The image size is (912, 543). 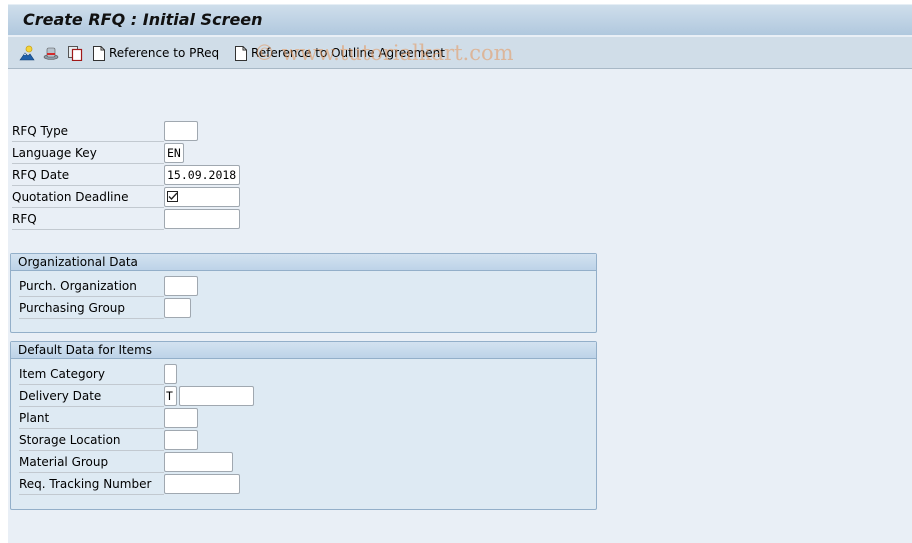 I want to click on reference-to-outline-agreement-button: Reference to Outline Agreement, so click(x=340, y=53).